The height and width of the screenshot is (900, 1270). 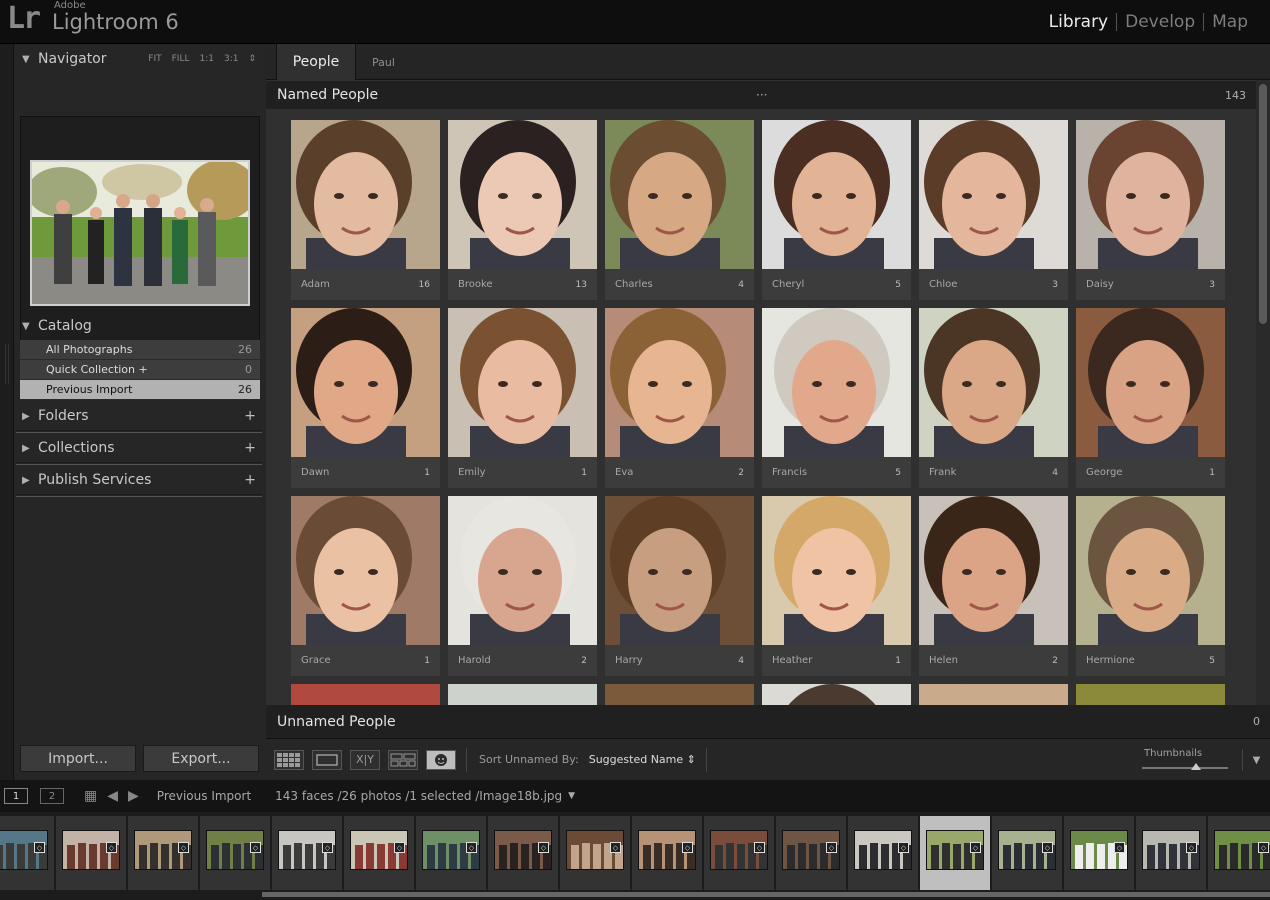 What do you see at coordinates (140, 390) in the screenshot?
I see `catalog-item-previous-import: Previous Import 26` at bounding box center [140, 390].